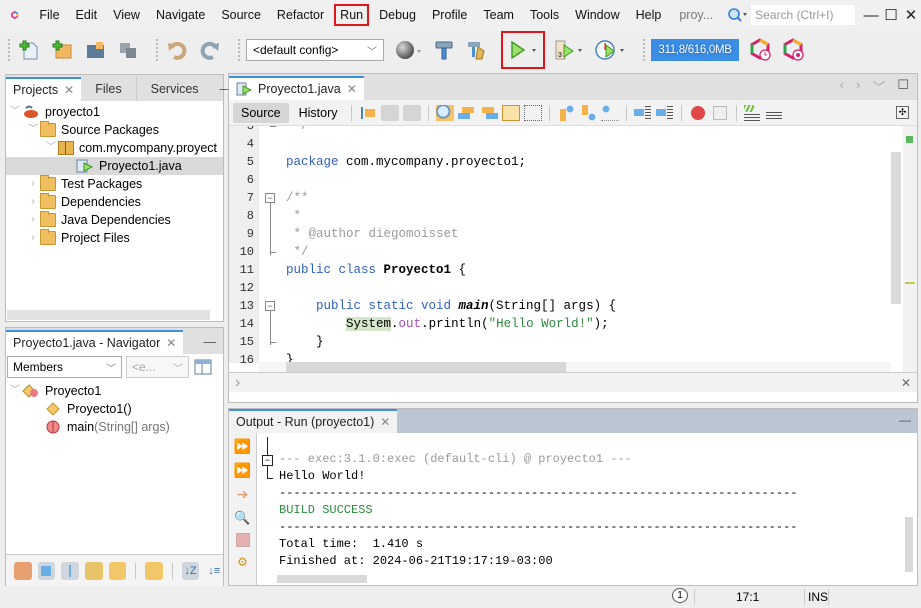 This screenshot has height=608, width=921. Describe the element at coordinates (589, 270) in the screenshot. I see `code-line: public class Proyecto1 {` at that location.